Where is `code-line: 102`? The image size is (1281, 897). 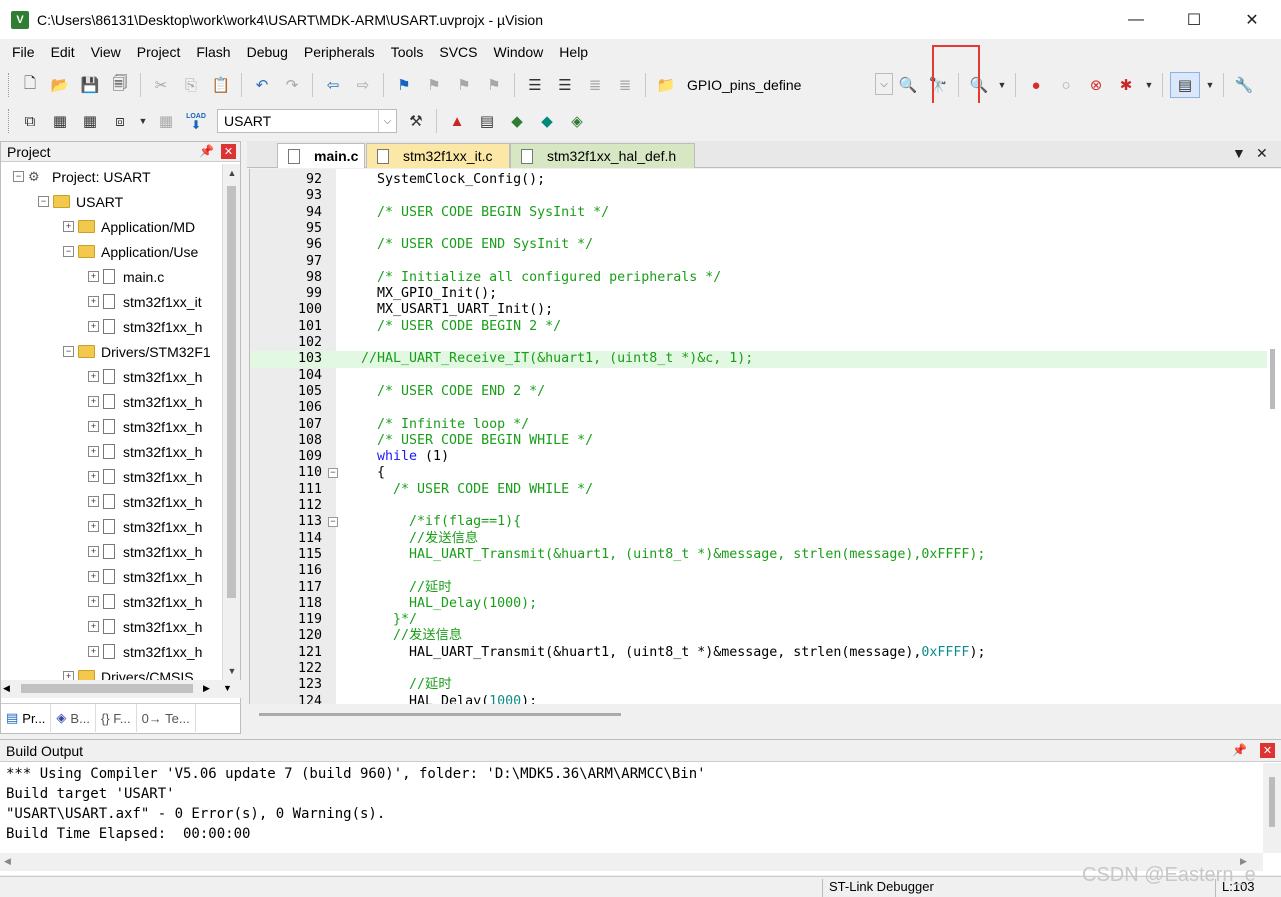 code-line: 102 is located at coordinates (758, 343).